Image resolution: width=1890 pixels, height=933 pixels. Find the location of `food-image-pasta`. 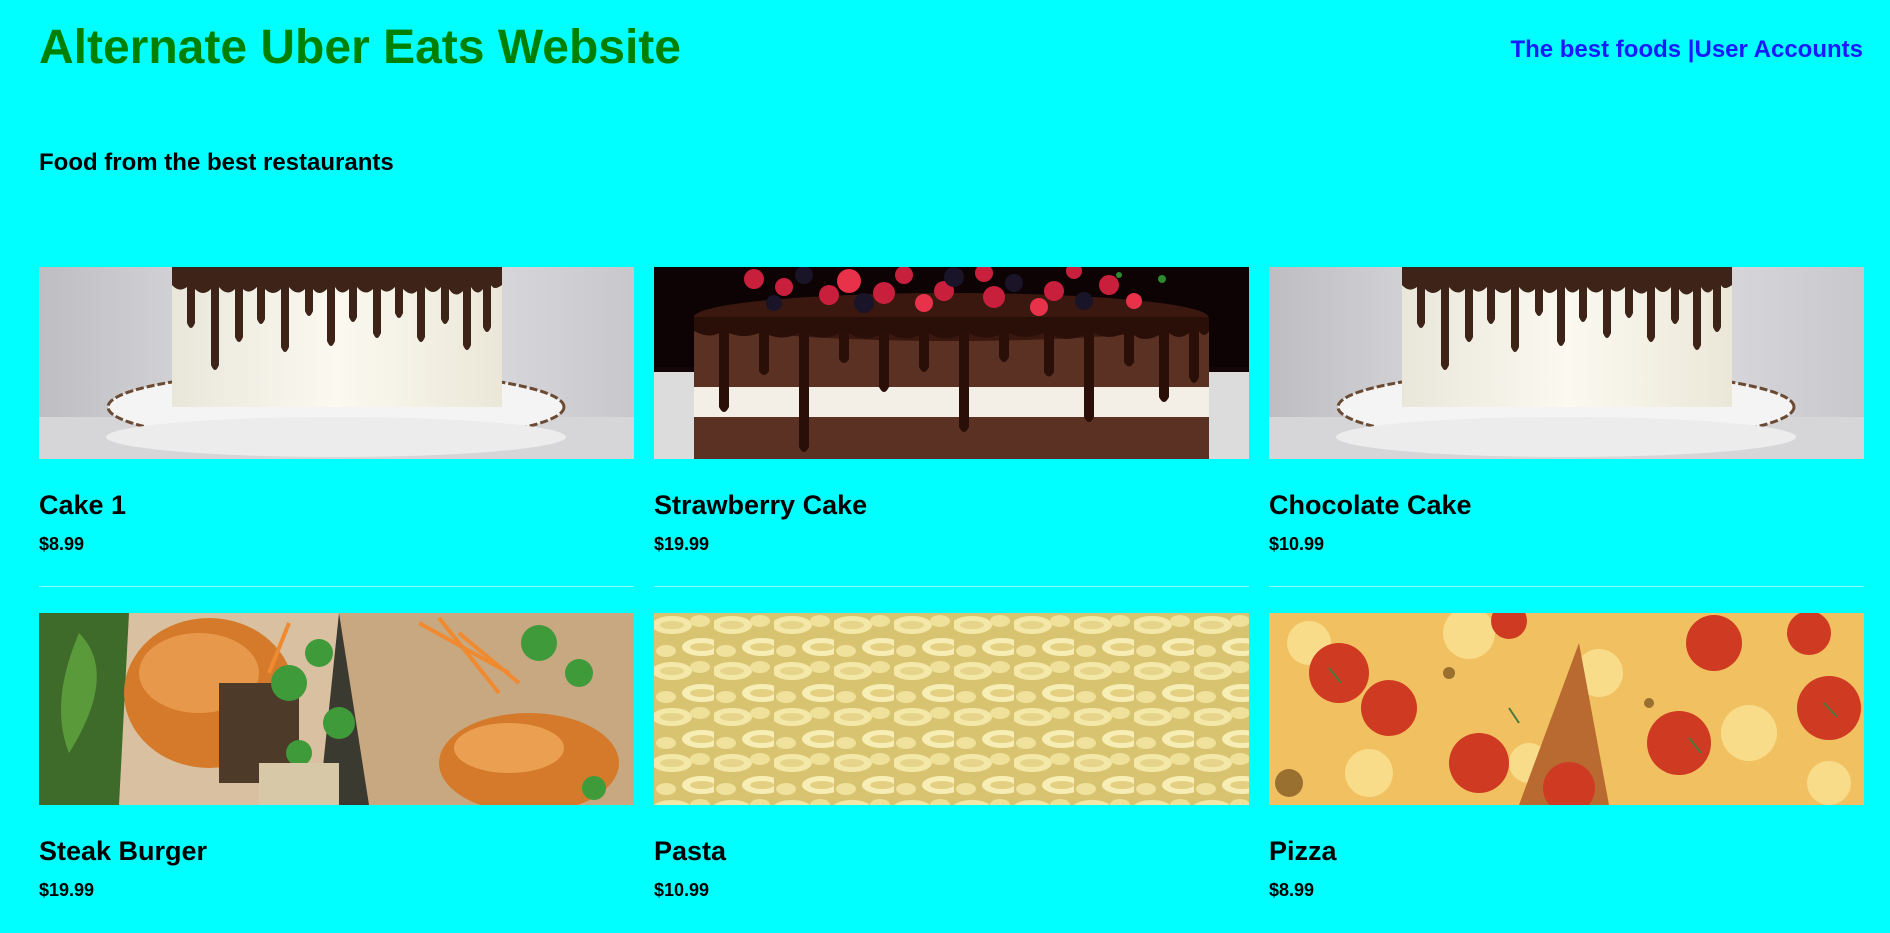

food-image-pasta is located at coordinates (951, 709).